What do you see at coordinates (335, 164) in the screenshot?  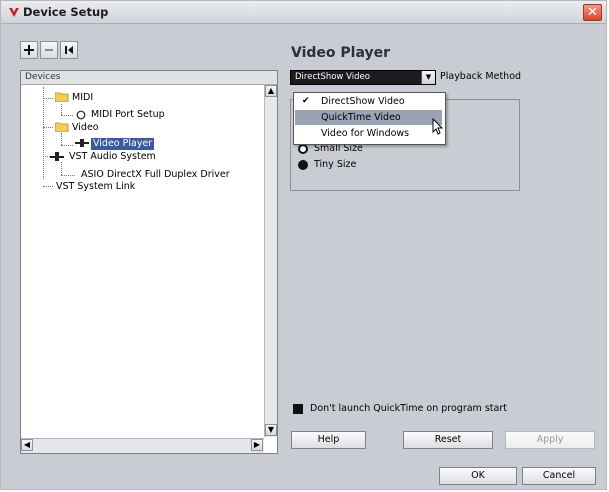 I see `radio-label: Tiny Size` at bounding box center [335, 164].